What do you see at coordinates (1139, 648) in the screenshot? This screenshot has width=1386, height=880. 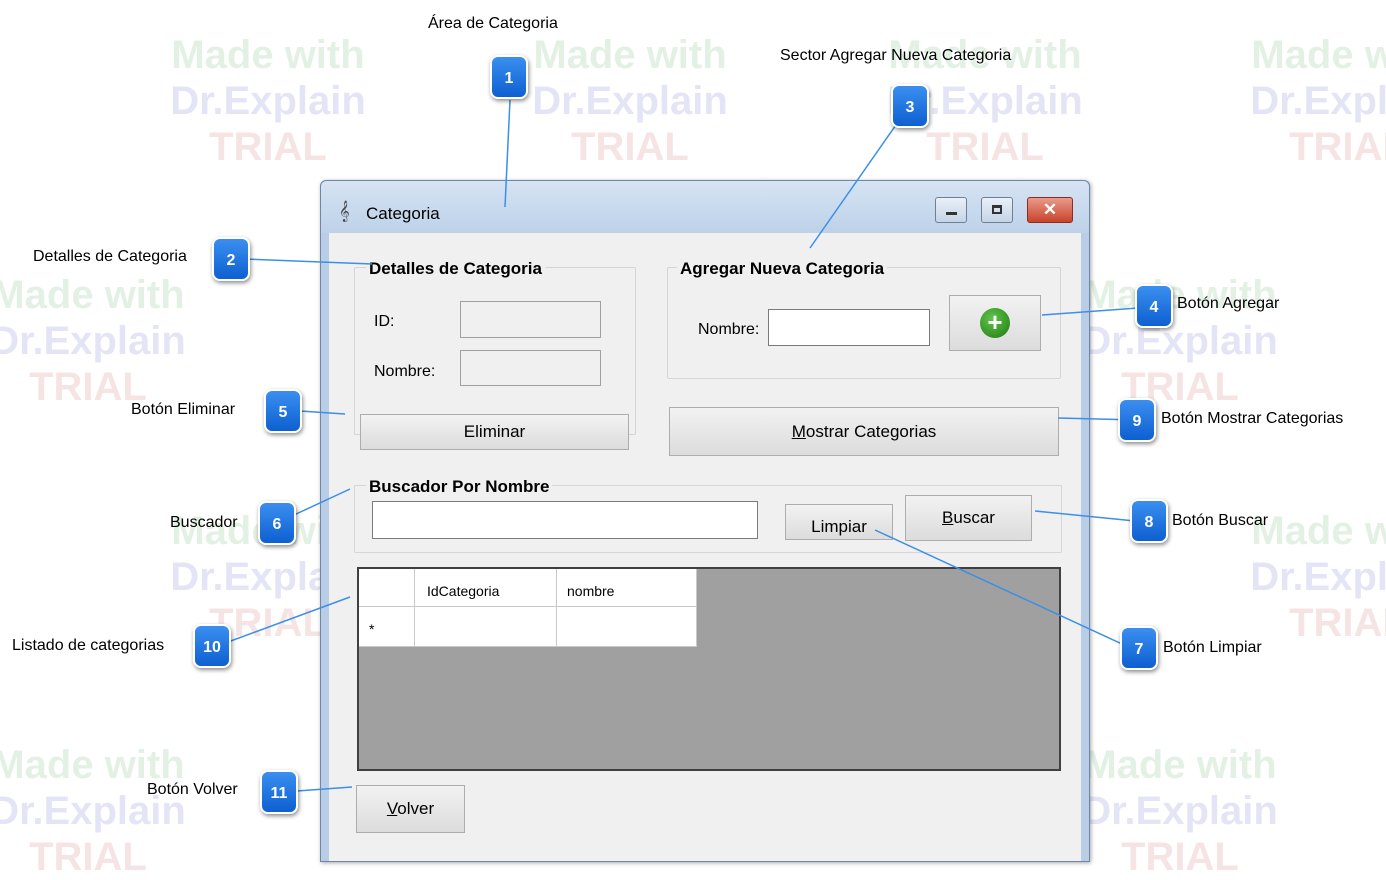 I see `callout-badge-7: 7` at bounding box center [1139, 648].